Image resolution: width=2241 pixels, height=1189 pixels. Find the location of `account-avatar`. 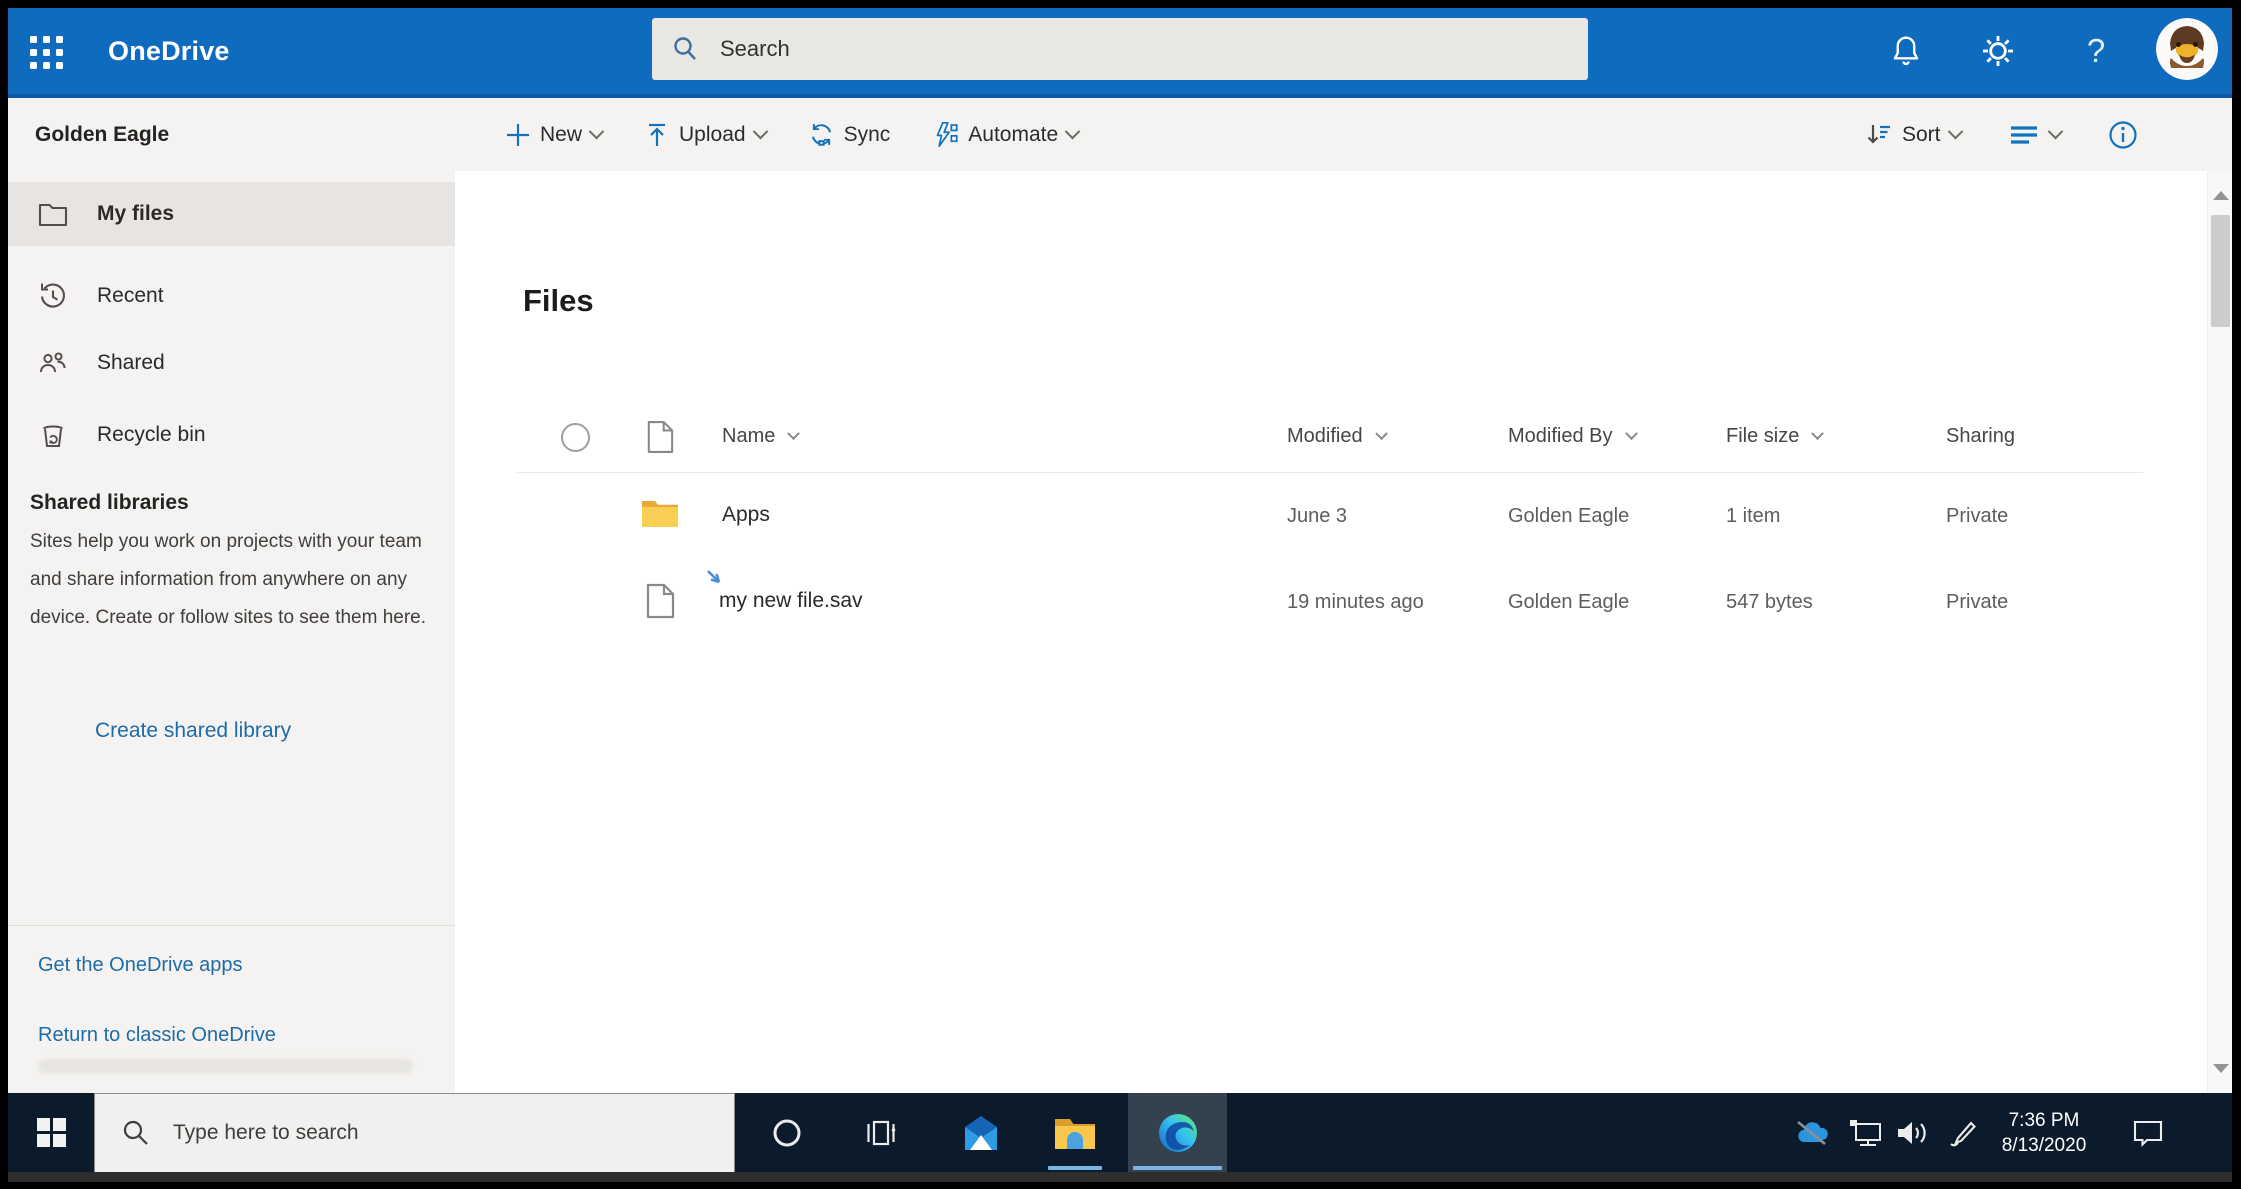

account-avatar is located at coordinates (2187, 49).